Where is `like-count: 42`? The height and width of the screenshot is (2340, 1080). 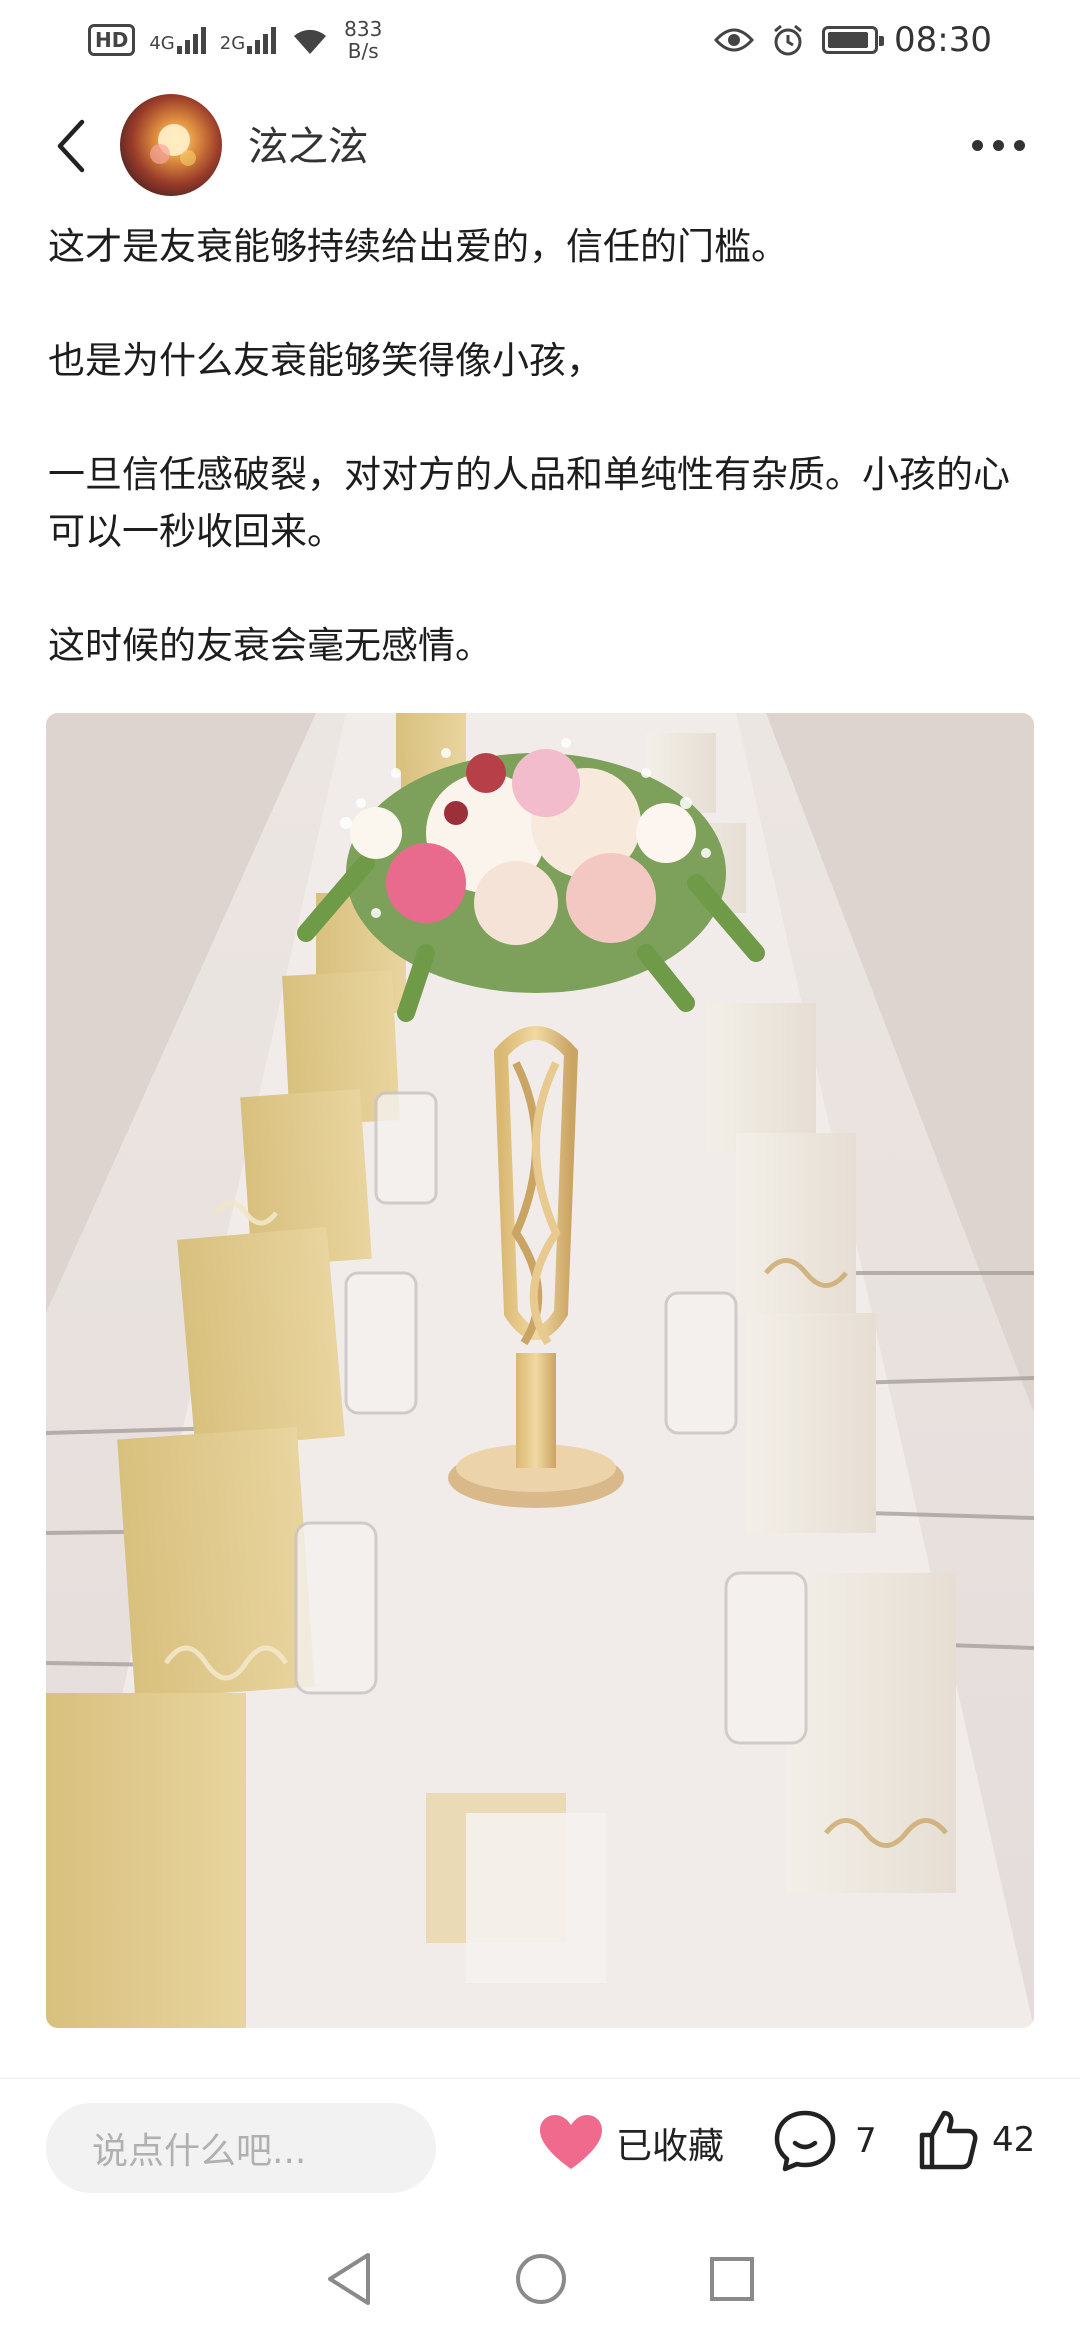 like-count: 42 is located at coordinates (1014, 2140).